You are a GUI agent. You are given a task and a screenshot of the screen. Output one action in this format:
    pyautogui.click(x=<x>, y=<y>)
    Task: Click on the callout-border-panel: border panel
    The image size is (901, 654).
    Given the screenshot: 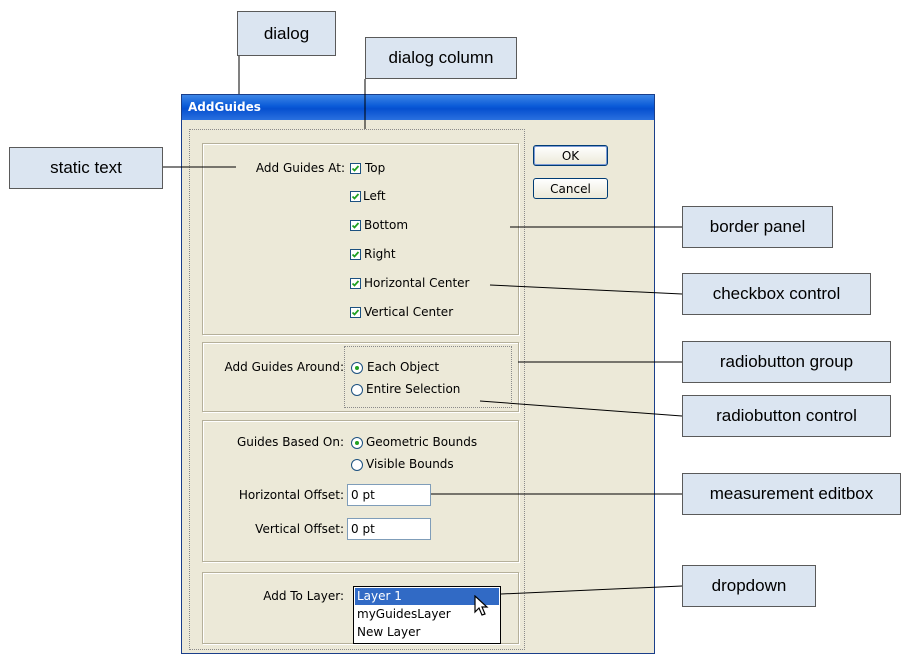 What is the action you would take?
    pyautogui.click(x=757, y=227)
    